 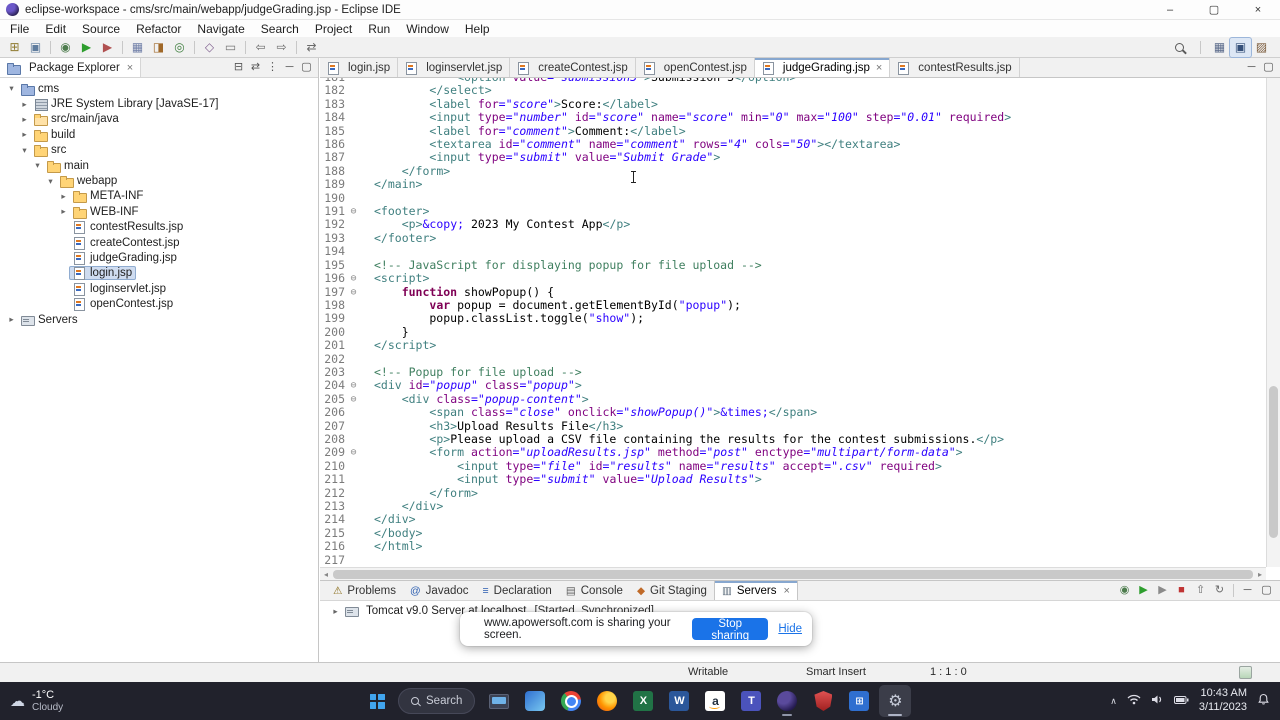 I want to click on taskbar-app-chrome, so click(x=571, y=701).